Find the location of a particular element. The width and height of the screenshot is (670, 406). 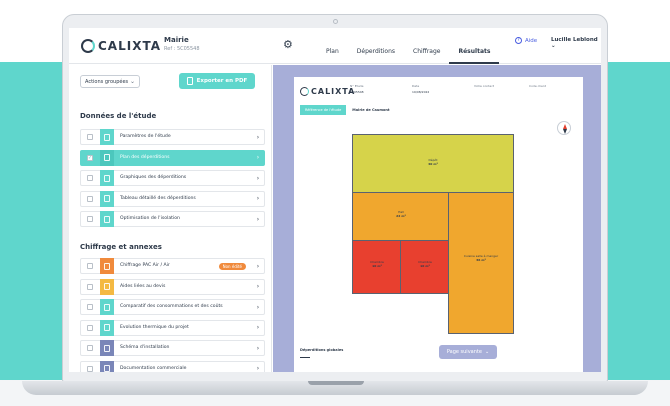

section-item: Evolution thermique du projet › is located at coordinates (172, 327).